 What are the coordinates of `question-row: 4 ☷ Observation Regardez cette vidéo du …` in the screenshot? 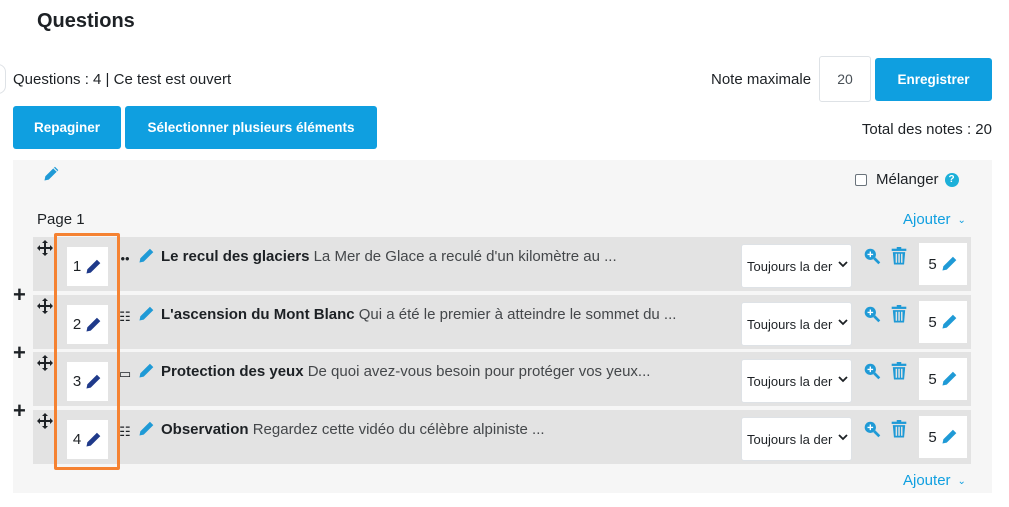 It's located at (502, 437).